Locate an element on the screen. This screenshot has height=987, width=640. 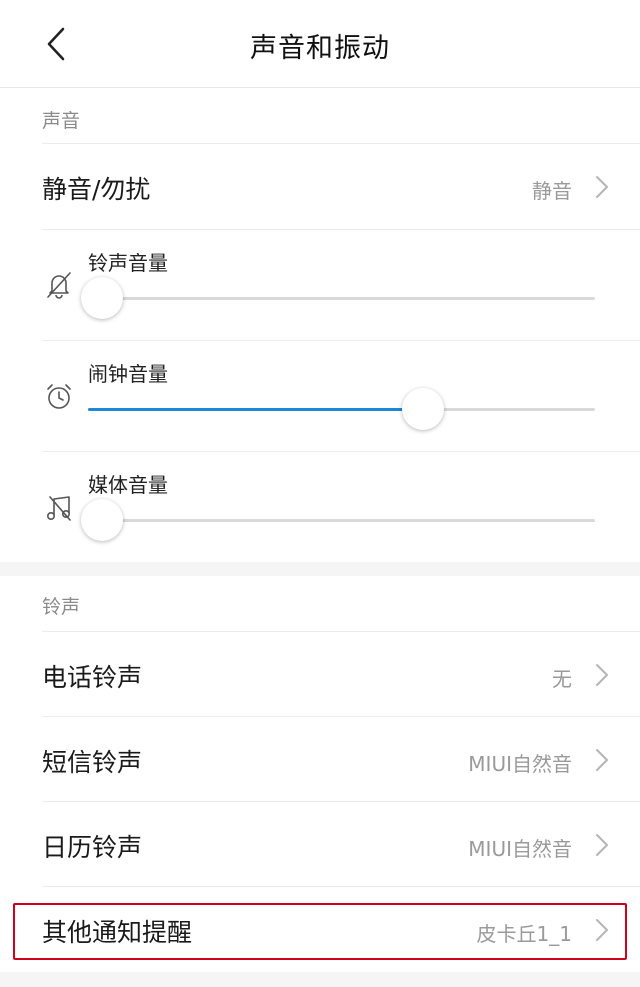
sms-ringtone-value: MIUI自然音 is located at coordinates (520, 764).